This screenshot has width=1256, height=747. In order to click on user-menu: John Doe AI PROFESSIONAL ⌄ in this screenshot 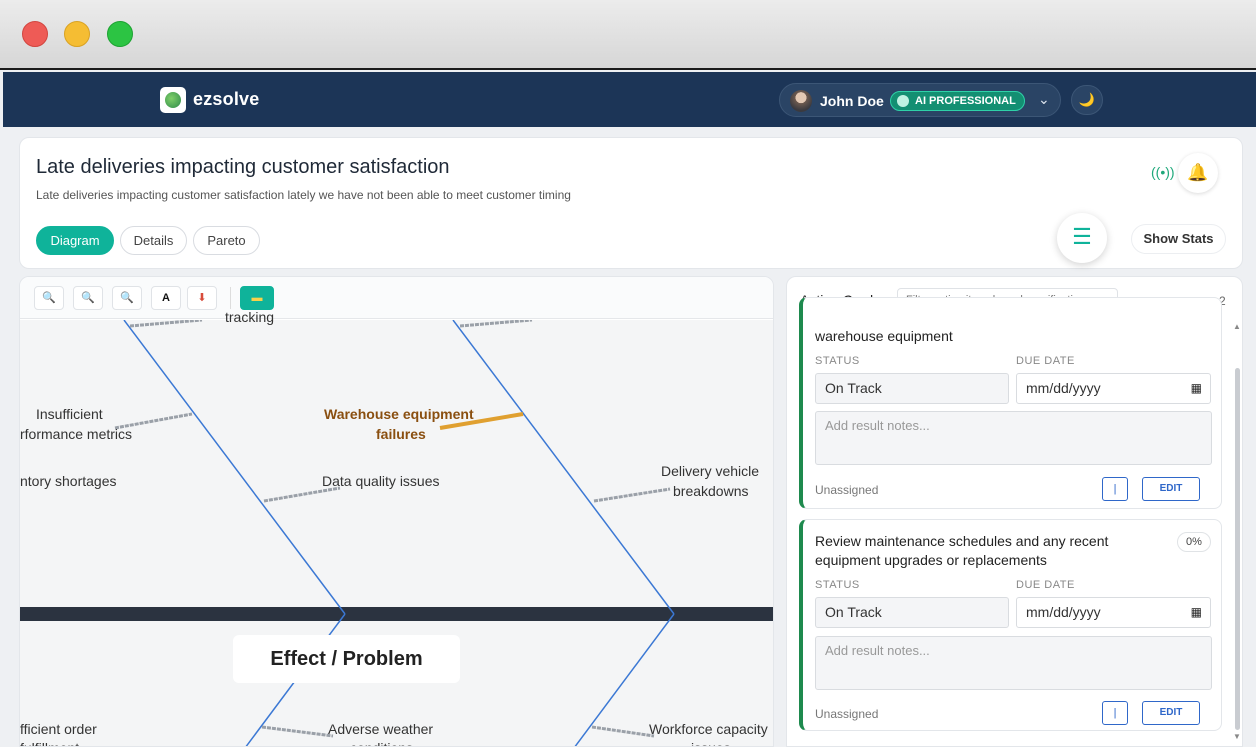, I will do `click(920, 100)`.